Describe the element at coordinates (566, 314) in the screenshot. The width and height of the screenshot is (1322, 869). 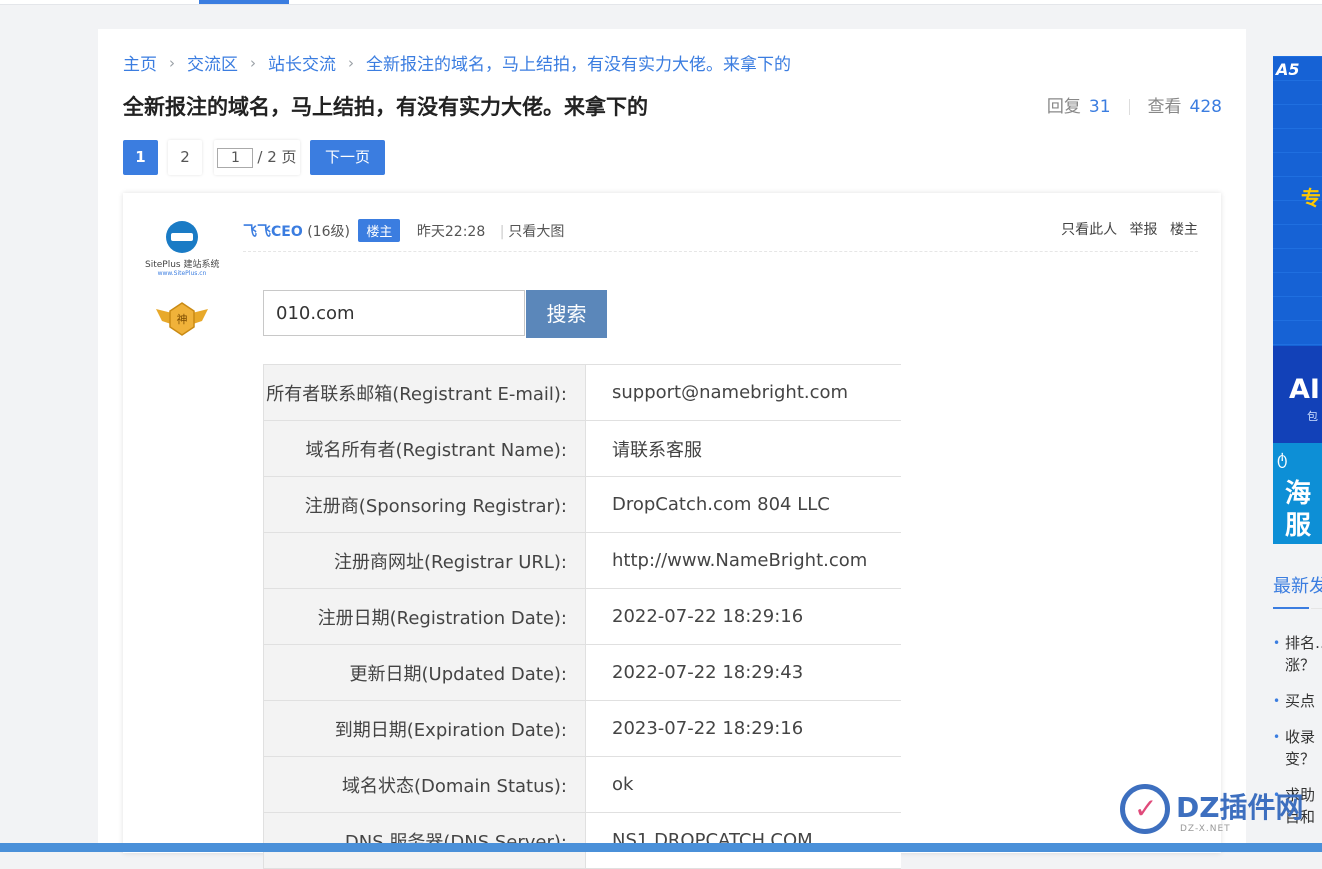
I see `whois-search-button: 搜索` at that location.